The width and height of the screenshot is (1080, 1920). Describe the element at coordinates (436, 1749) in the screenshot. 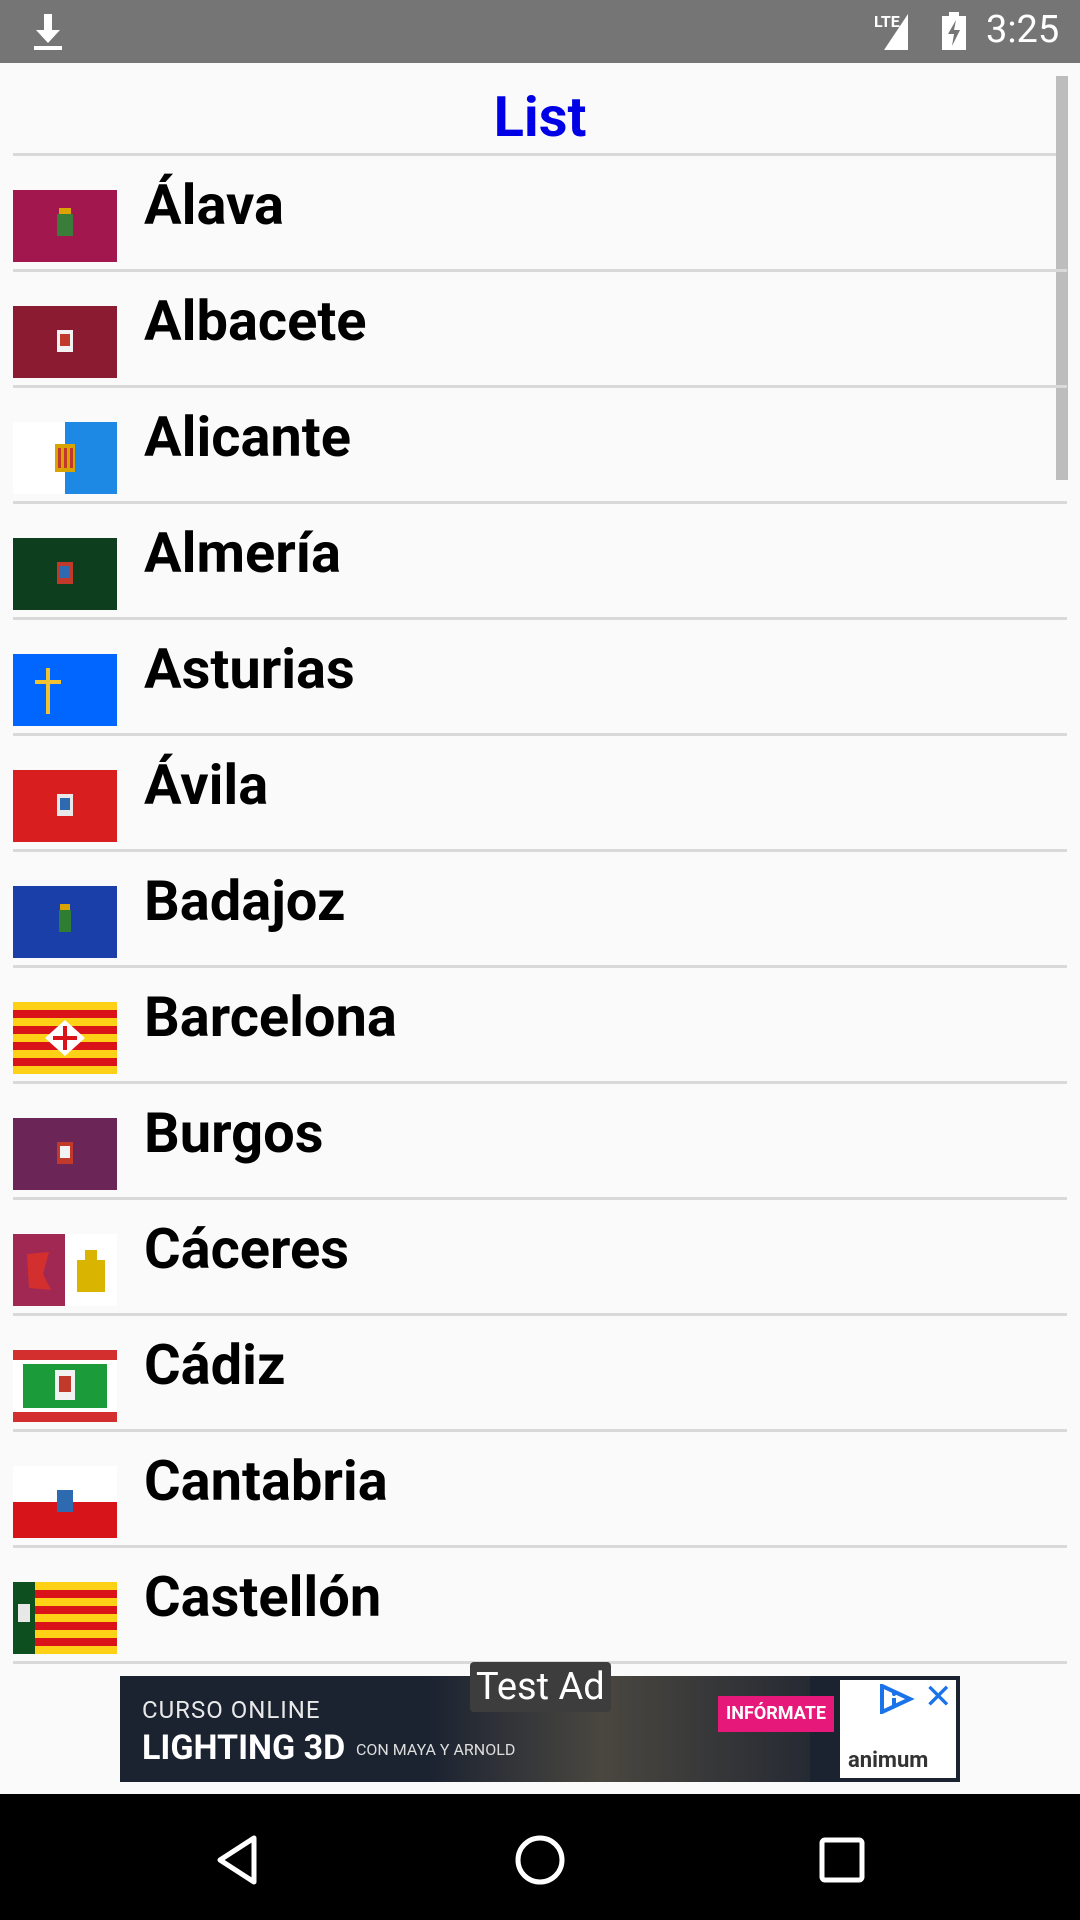

I see `ad-subtitle: CON MAYA Y ARNOLD` at that location.